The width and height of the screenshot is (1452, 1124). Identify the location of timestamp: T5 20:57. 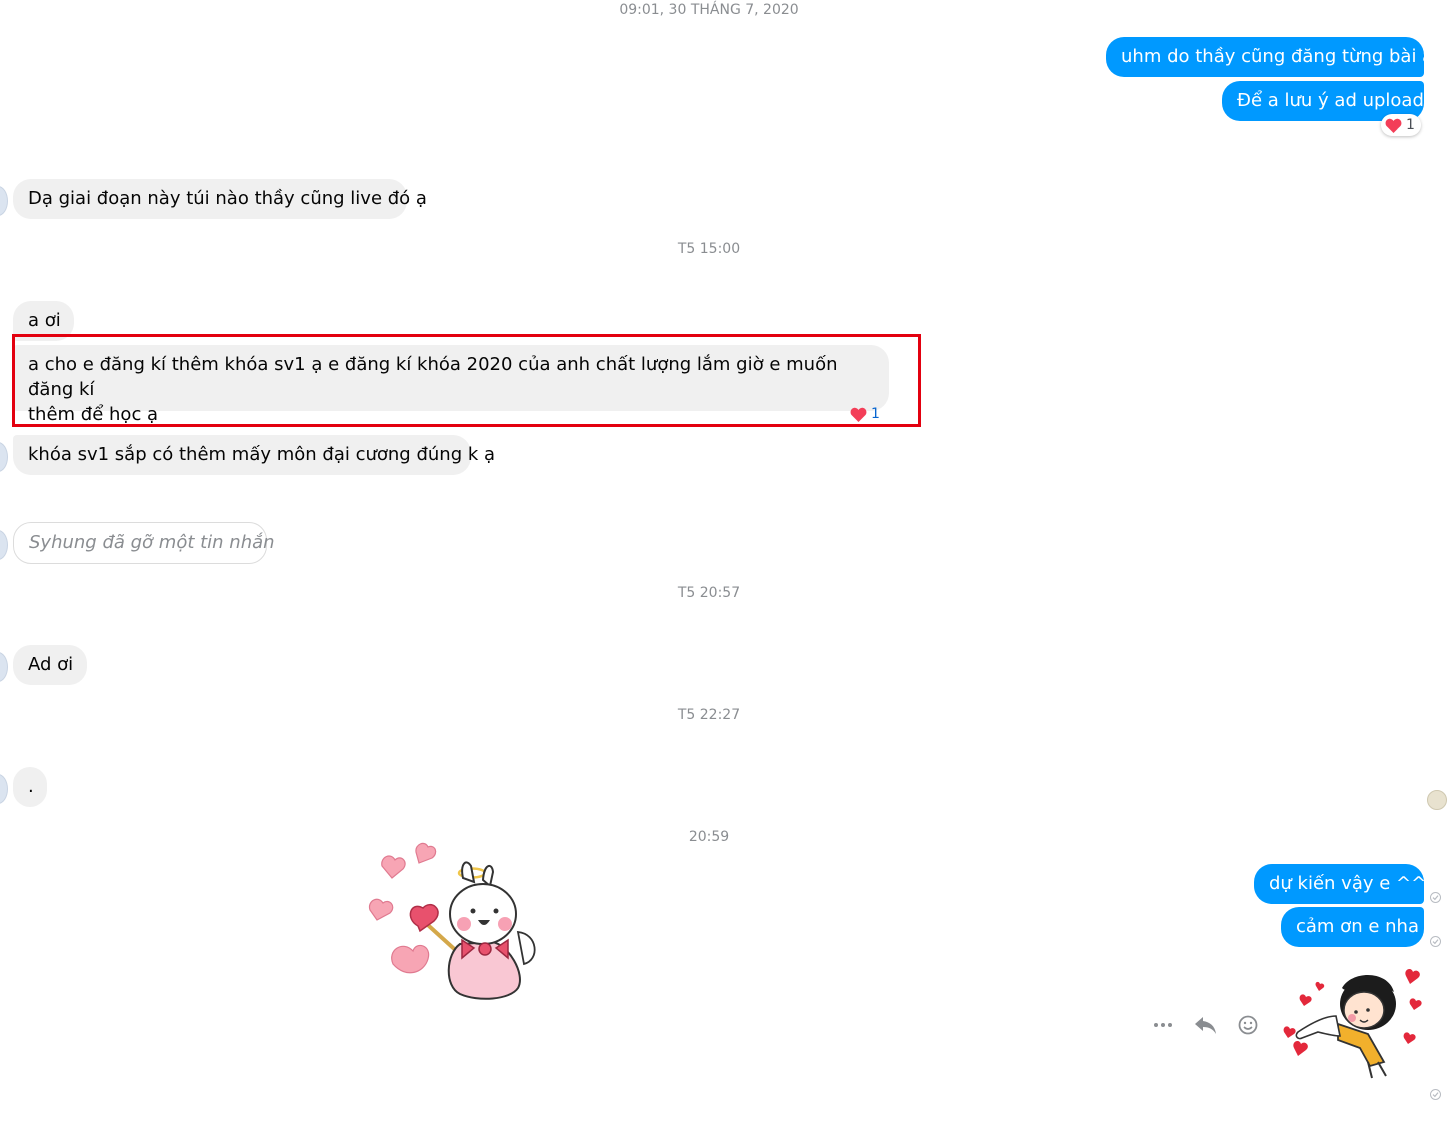
(709, 593).